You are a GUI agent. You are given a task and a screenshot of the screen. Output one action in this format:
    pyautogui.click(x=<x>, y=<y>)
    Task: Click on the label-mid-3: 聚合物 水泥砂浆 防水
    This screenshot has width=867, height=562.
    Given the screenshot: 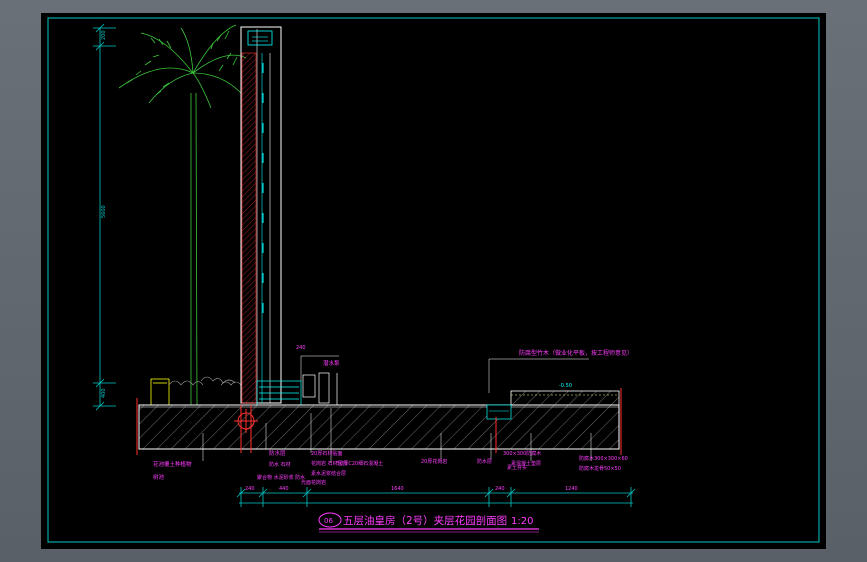 What is the action you would take?
    pyautogui.click(x=281, y=477)
    